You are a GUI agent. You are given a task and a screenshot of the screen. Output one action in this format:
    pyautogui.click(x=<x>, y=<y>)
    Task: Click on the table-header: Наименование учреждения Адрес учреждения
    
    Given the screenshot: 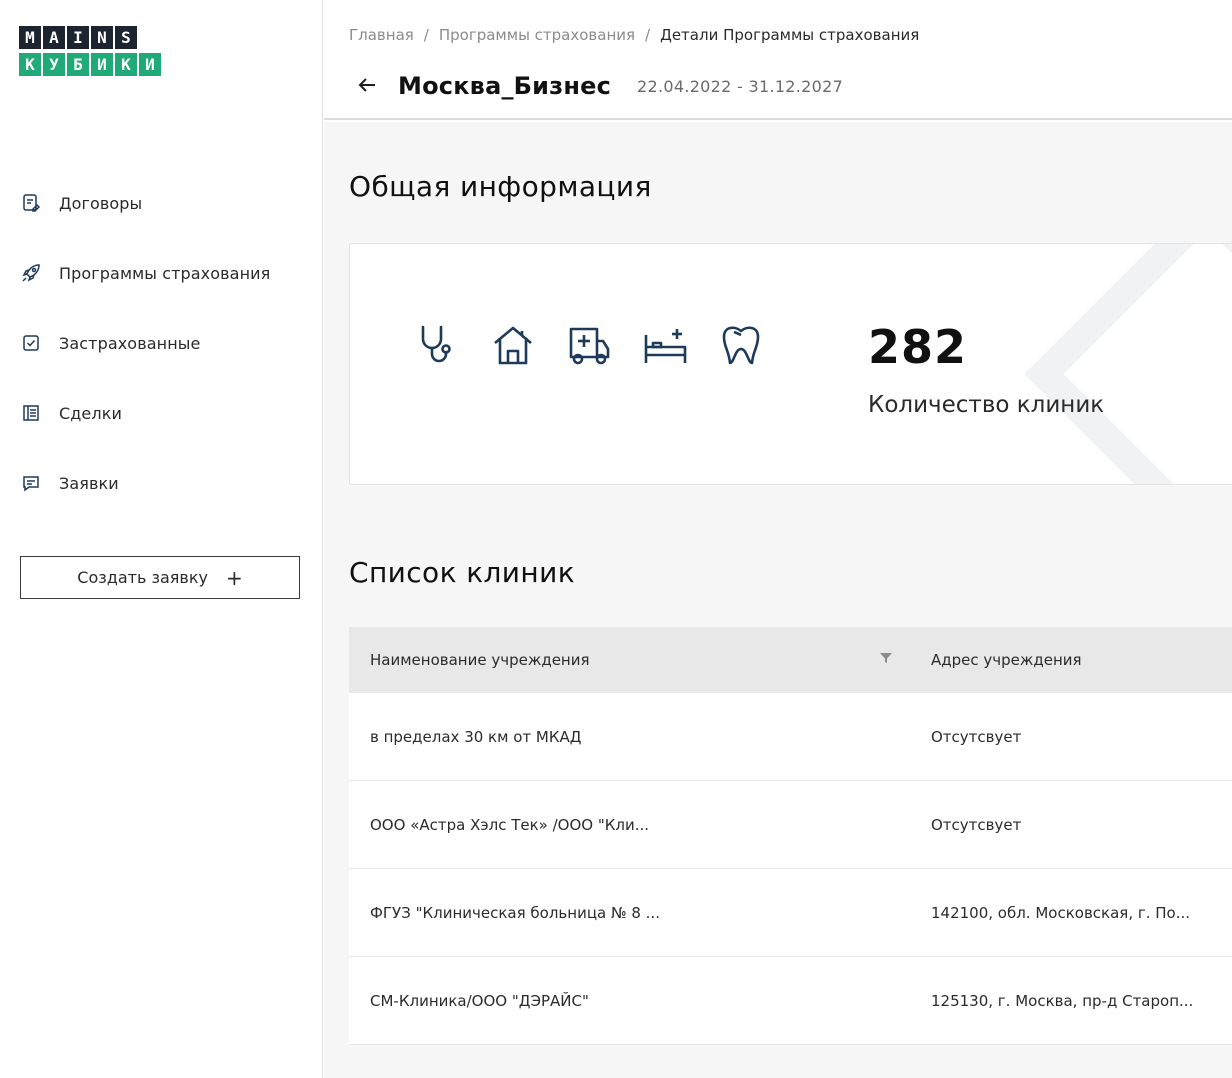 What is the action you would take?
    pyautogui.click(x=790, y=660)
    